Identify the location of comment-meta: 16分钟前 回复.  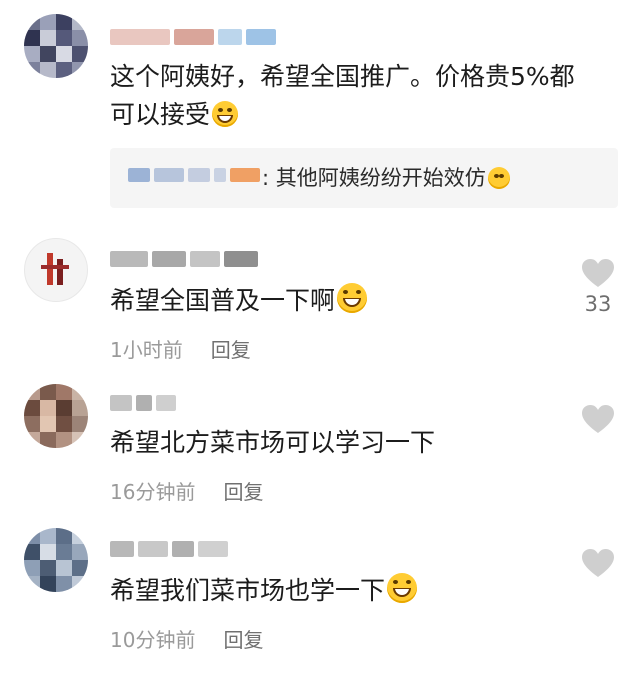
(186, 490).